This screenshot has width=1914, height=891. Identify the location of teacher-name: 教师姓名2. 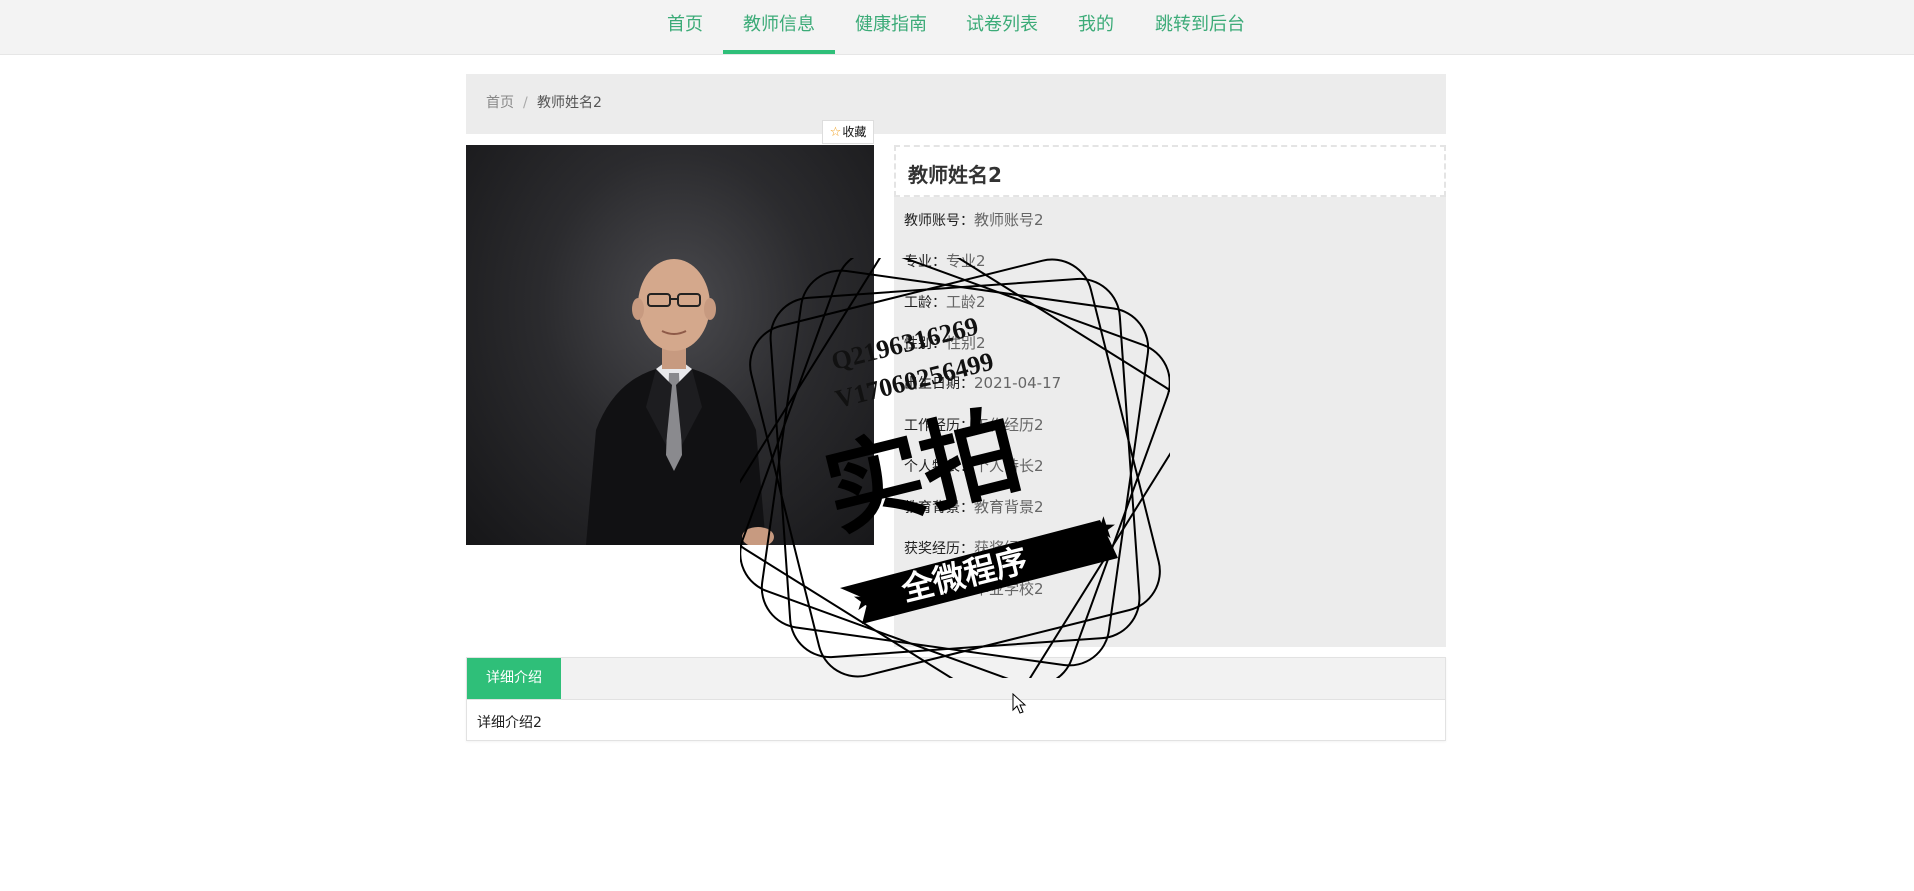
(955, 175).